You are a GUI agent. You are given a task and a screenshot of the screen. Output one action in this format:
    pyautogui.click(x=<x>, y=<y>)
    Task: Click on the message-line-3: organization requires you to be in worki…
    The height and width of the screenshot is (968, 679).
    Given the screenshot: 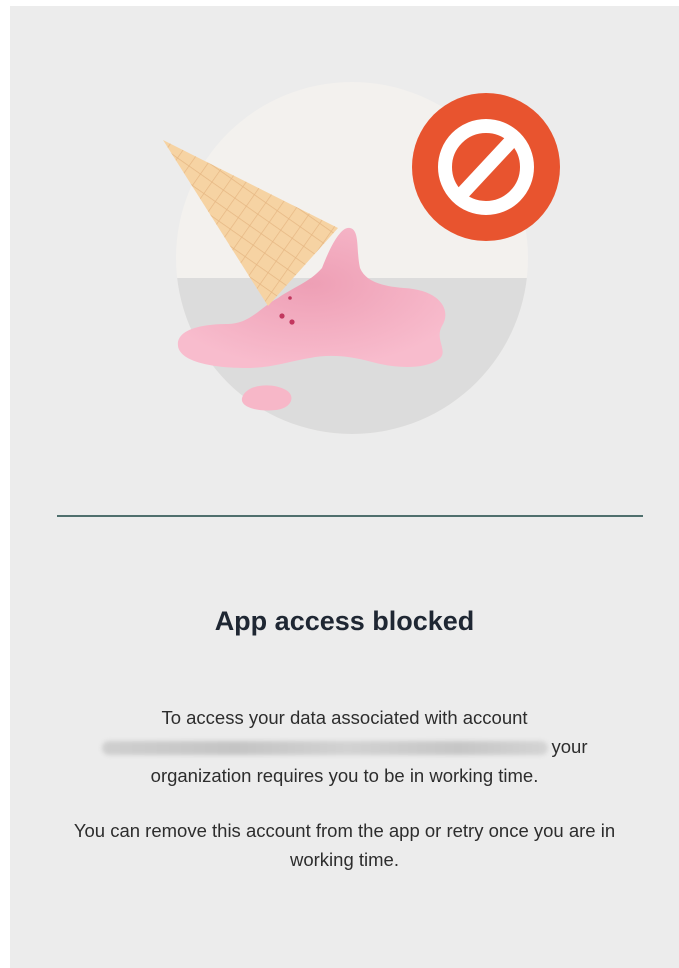 What is the action you would take?
    pyautogui.click(x=344, y=775)
    